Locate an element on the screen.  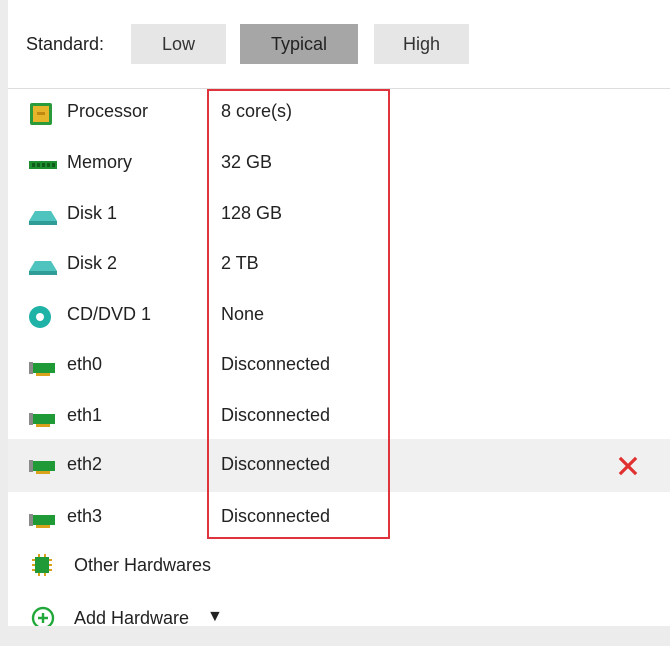
other-hardwares-item: Other Hardwares is located at coordinates (339, 565).